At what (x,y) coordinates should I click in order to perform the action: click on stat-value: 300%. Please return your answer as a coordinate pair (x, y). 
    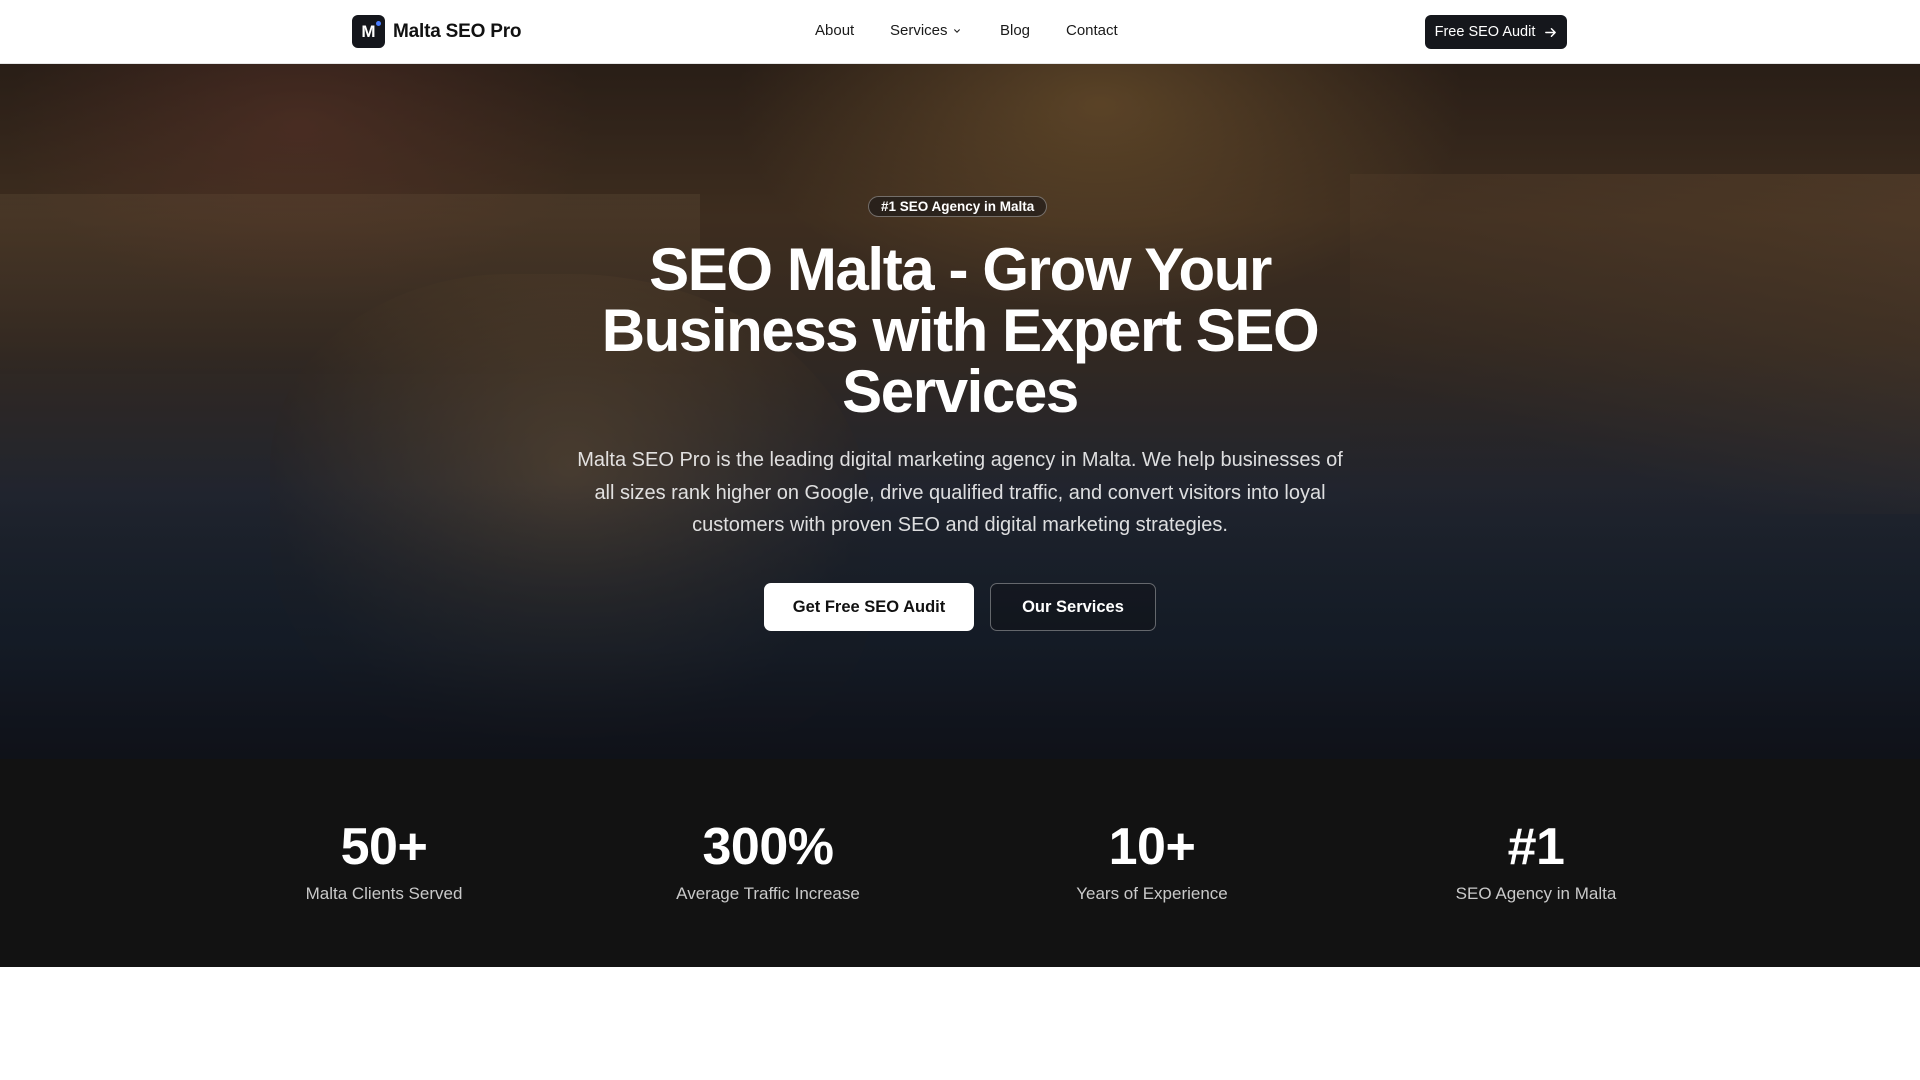
    Looking at the image, I should click on (768, 847).